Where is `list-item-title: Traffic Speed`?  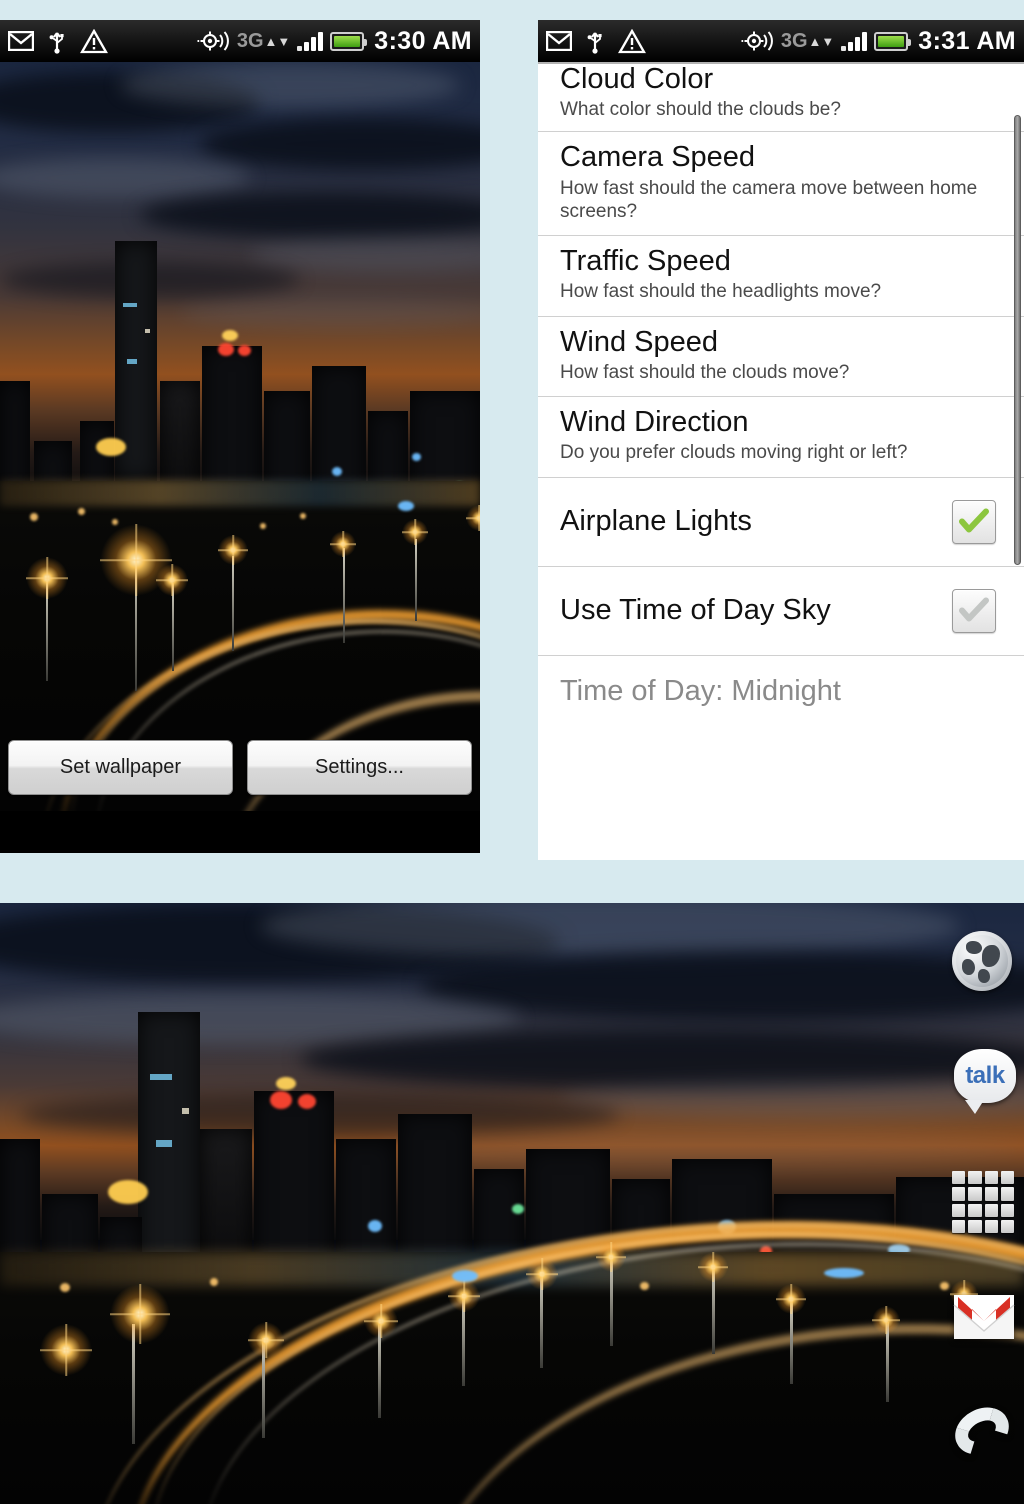
list-item-title: Traffic Speed is located at coordinates (645, 261).